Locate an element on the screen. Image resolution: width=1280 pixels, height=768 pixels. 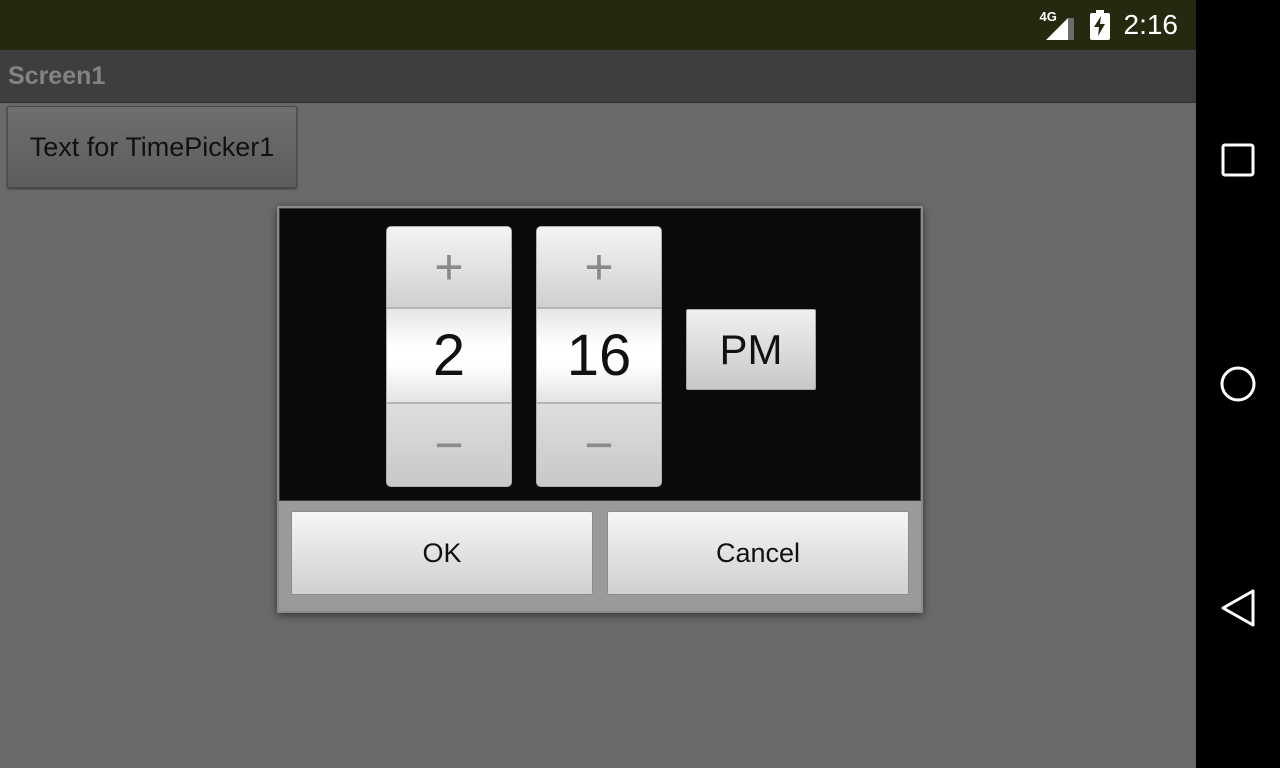
status-bar: 4G 2:16 is located at coordinates (598, 25).